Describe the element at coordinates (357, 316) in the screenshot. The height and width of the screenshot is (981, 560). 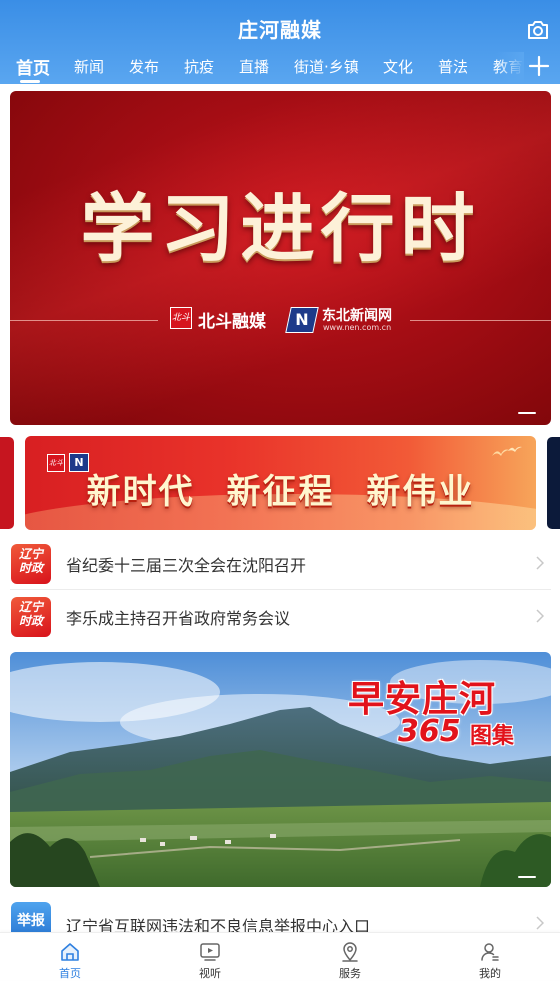
I see `nen-logo-text: 东北新闻网` at that location.